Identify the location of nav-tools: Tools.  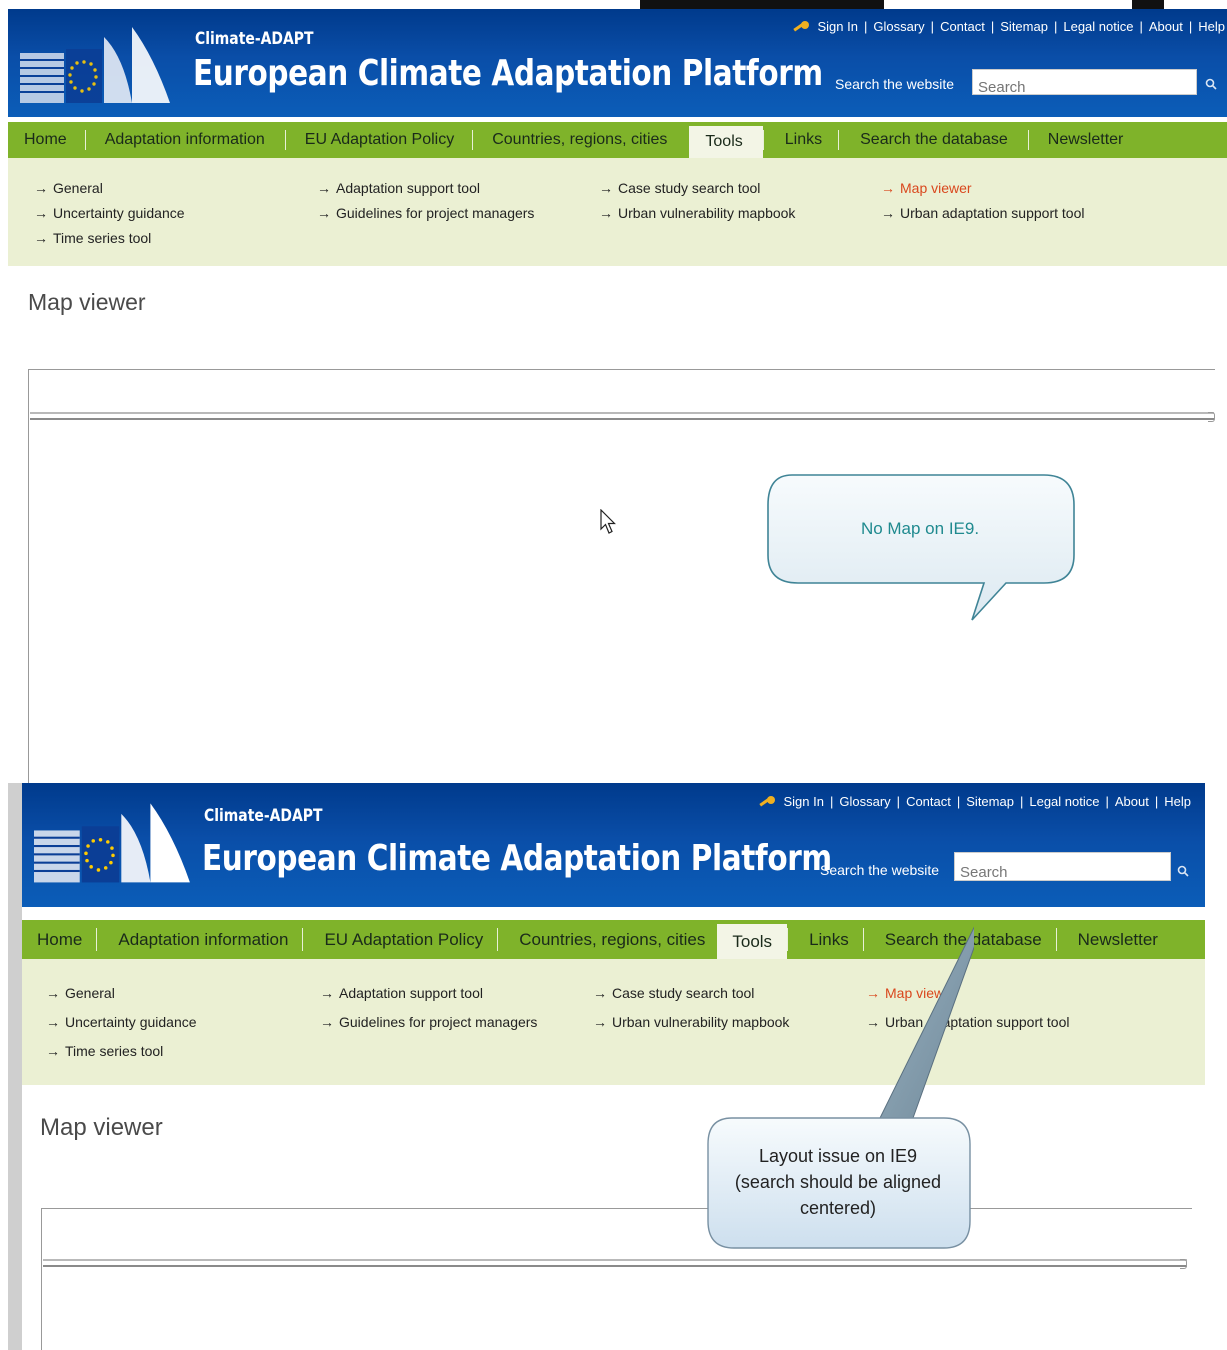
(726, 142).